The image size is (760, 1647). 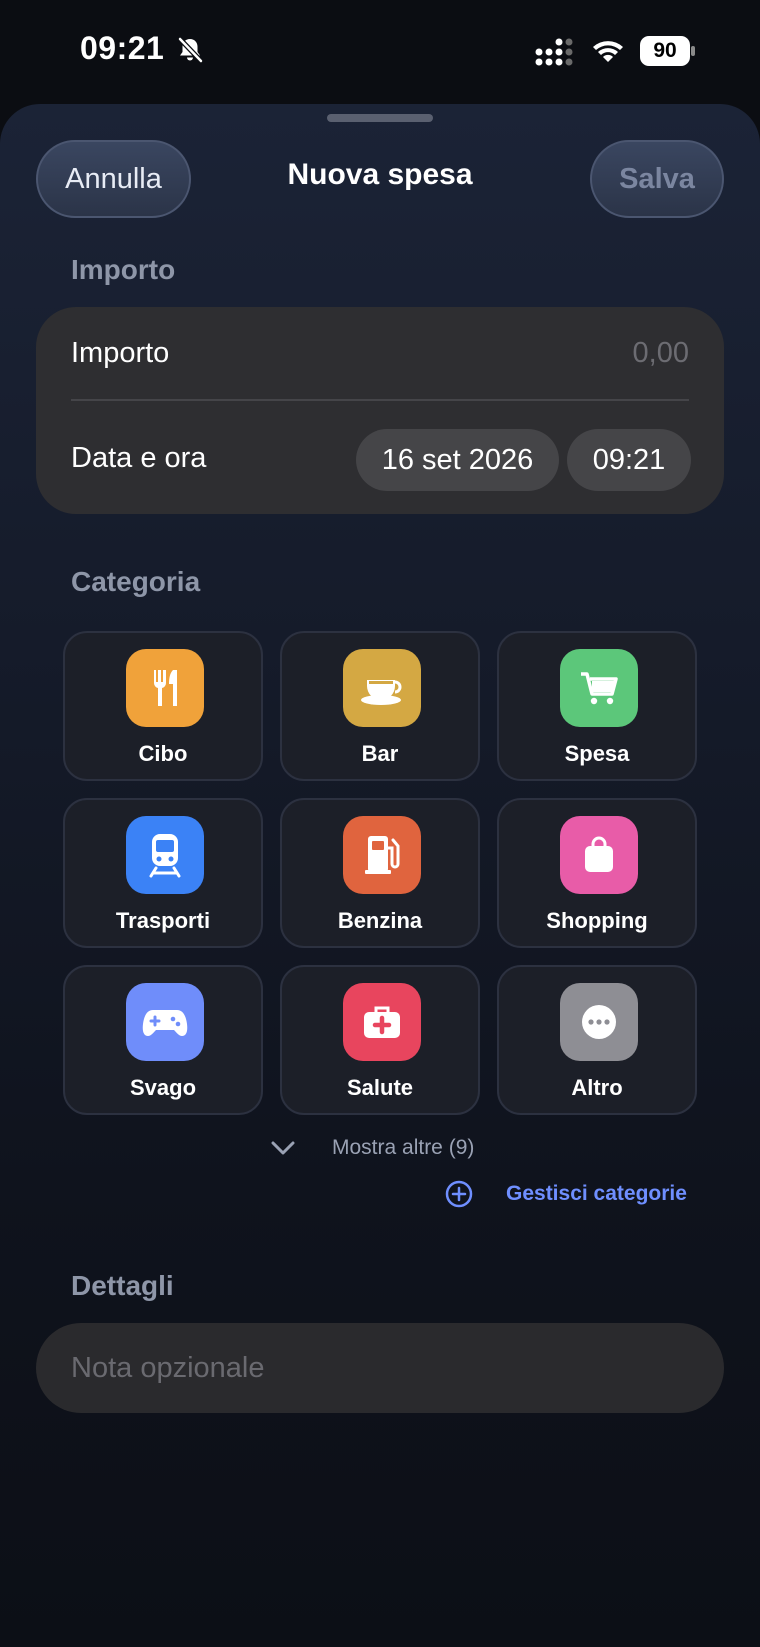 I want to click on category-tile-salute: Salute, so click(x=380, y=1040).